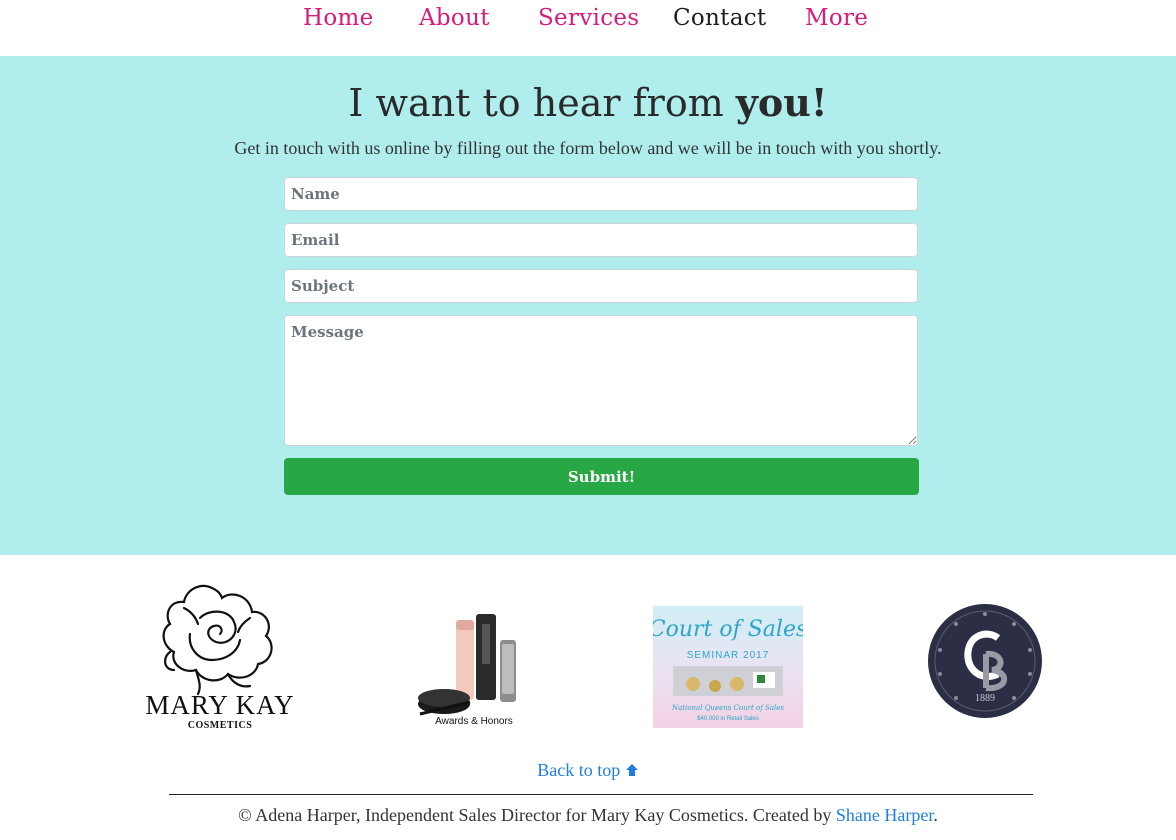 Image resolution: width=1176 pixels, height=840 pixels. I want to click on awards-honors-logo: Awards & Honors, so click(470, 670).